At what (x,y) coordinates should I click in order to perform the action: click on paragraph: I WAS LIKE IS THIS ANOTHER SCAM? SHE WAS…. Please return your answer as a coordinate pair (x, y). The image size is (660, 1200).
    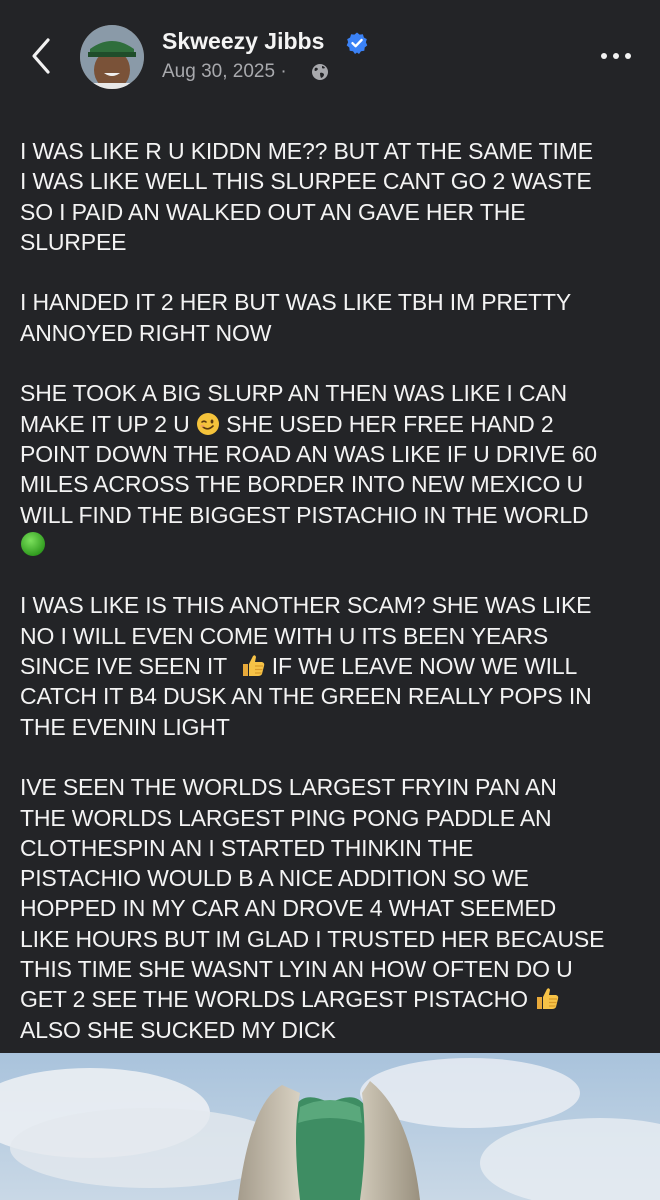
    Looking at the image, I should click on (332, 665).